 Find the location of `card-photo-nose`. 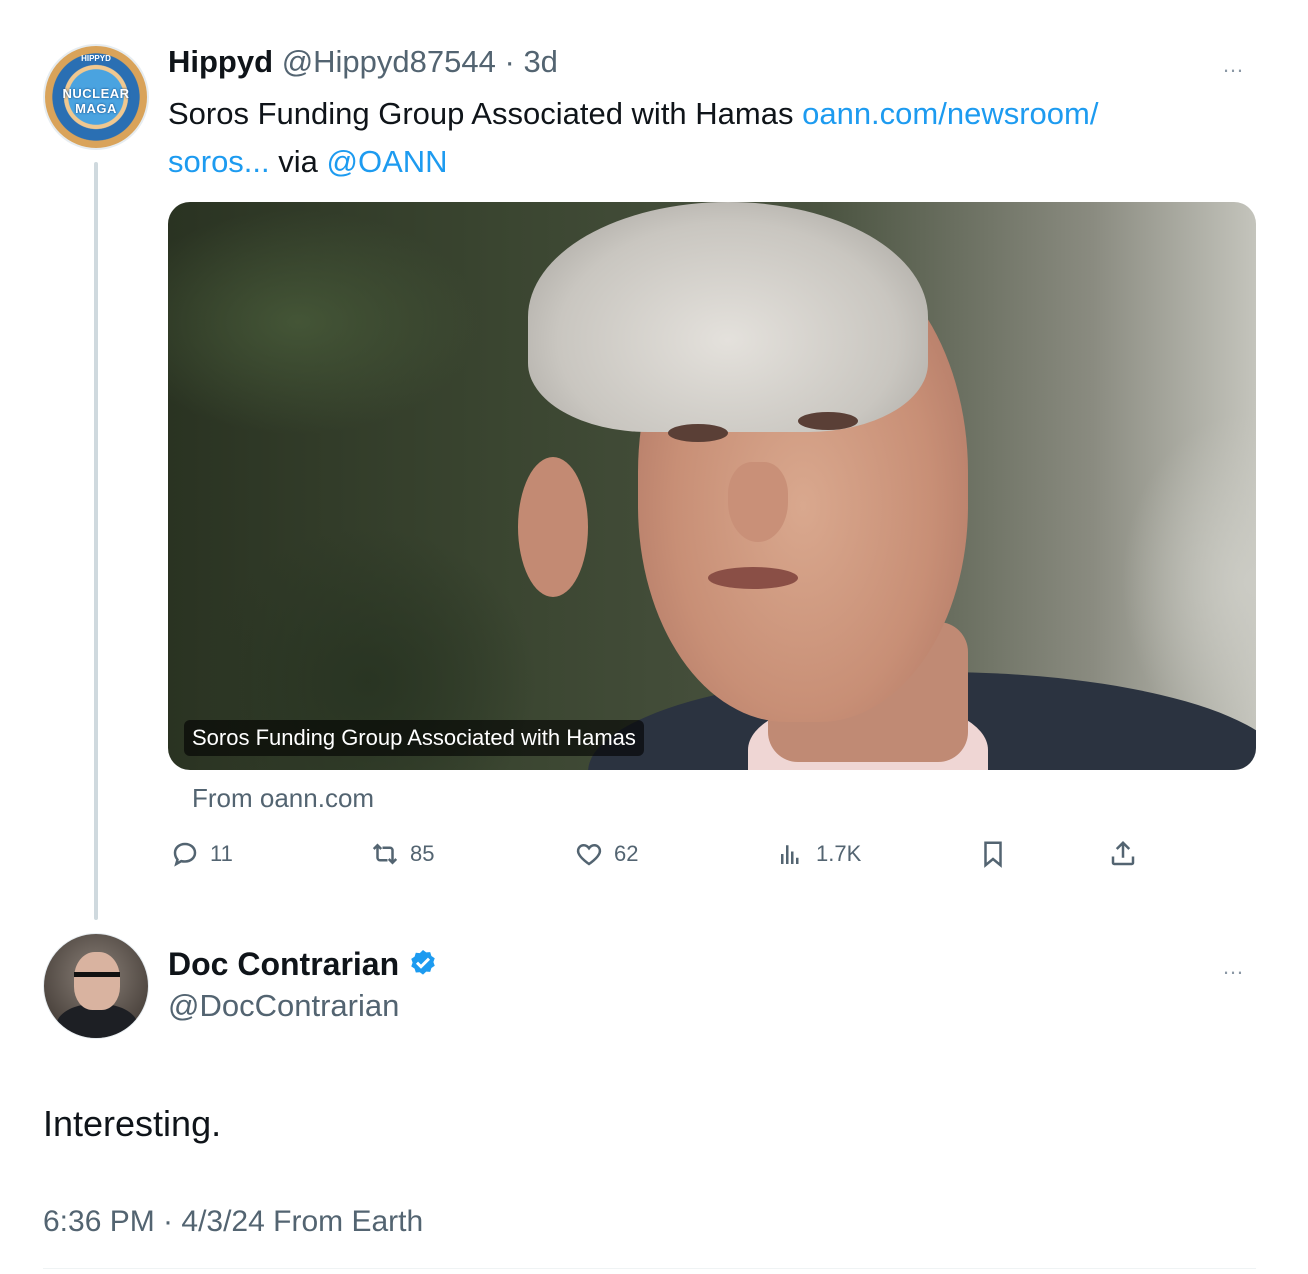

card-photo-nose is located at coordinates (758, 502).